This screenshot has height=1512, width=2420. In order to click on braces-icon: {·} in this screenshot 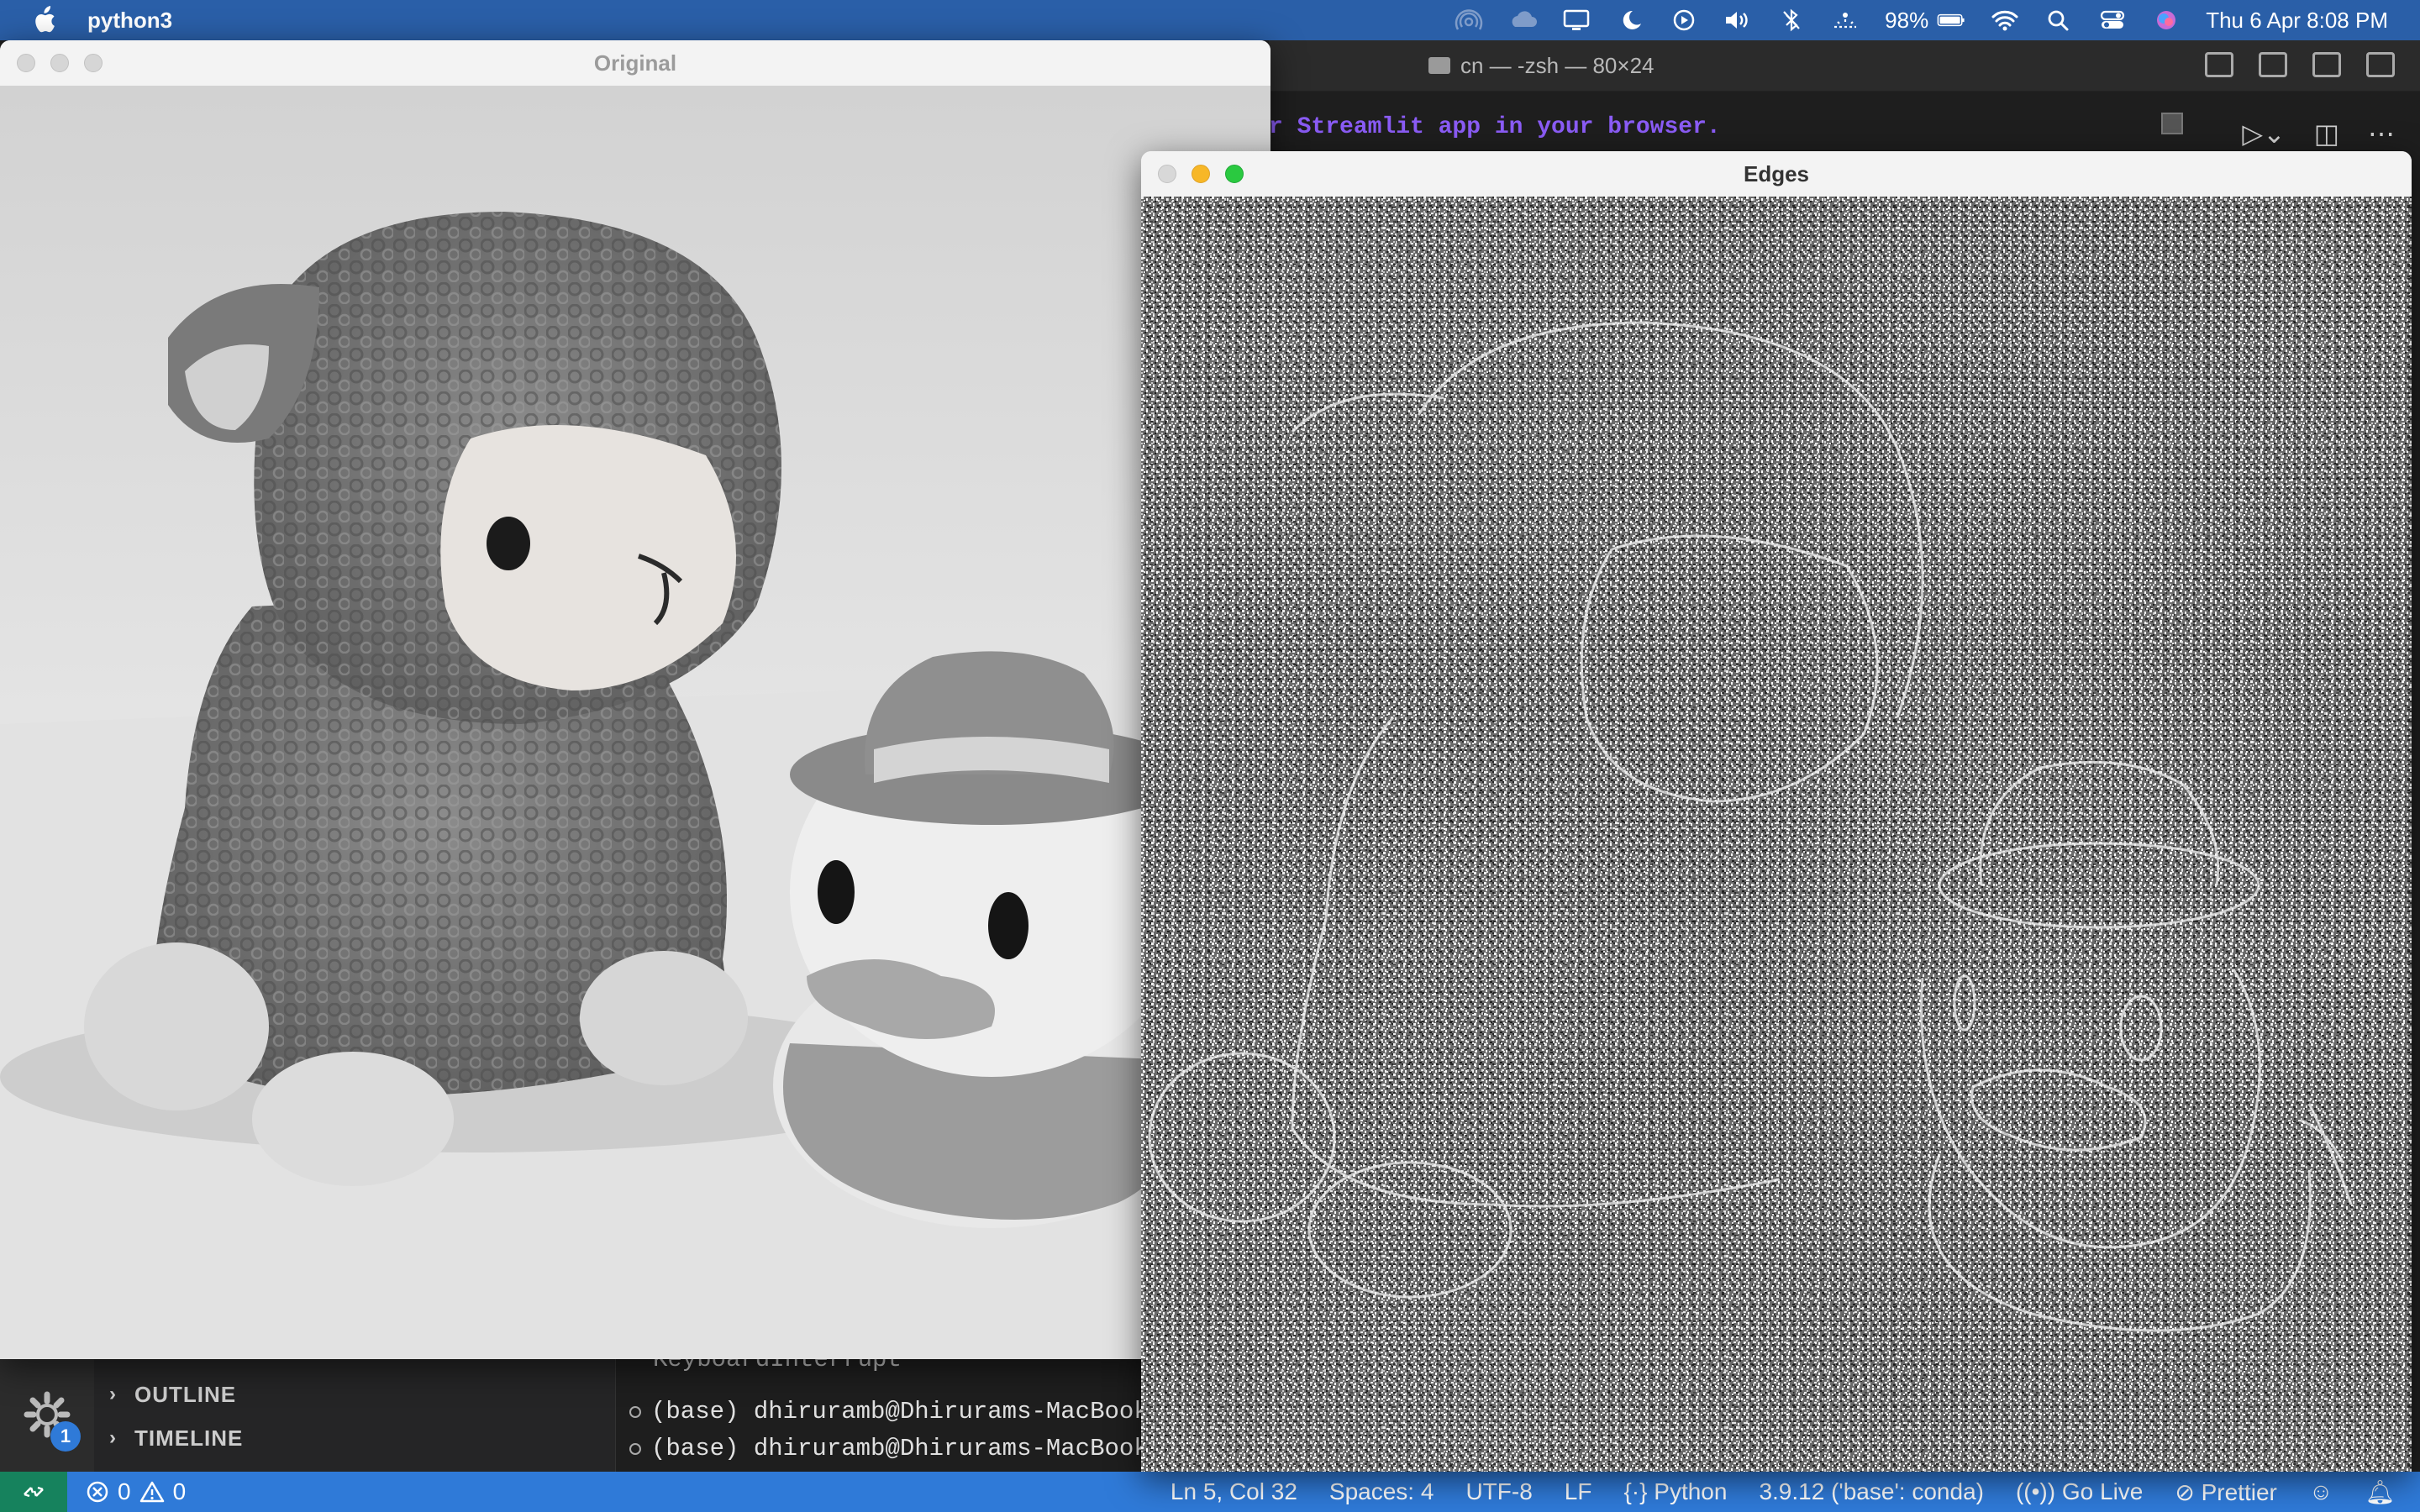, I will do `click(1635, 1491)`.